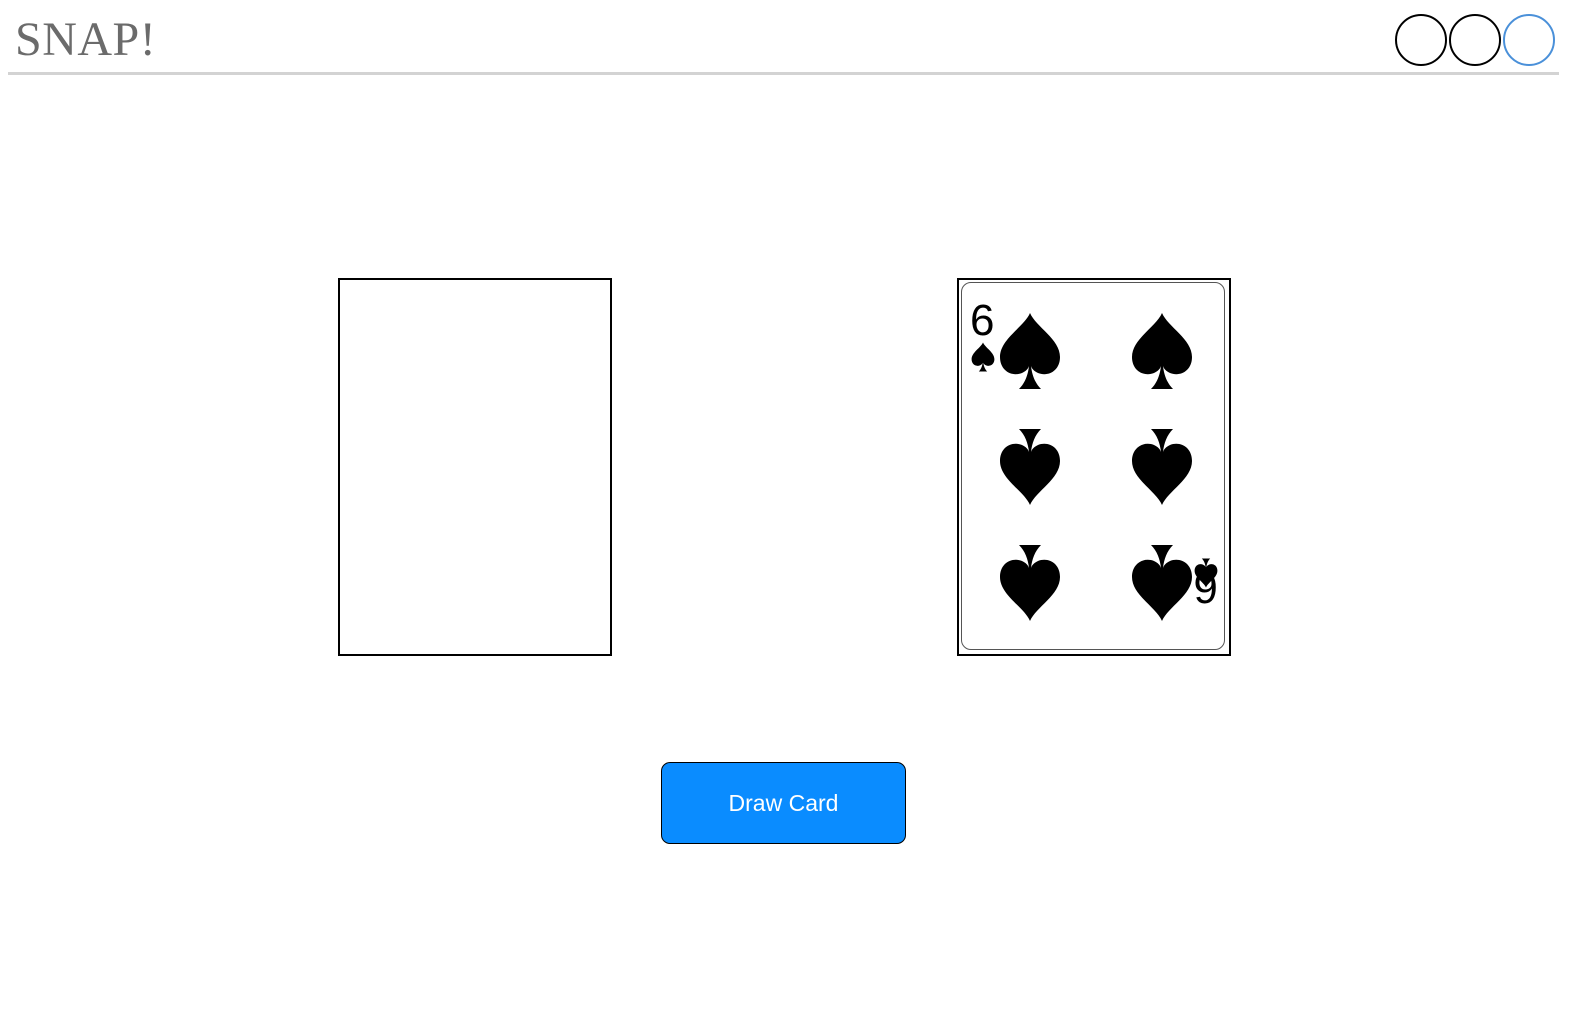  Describe the element at coordinates (1094, 458) in the screenshot. I see `card-face-art: 6 6` at that location.